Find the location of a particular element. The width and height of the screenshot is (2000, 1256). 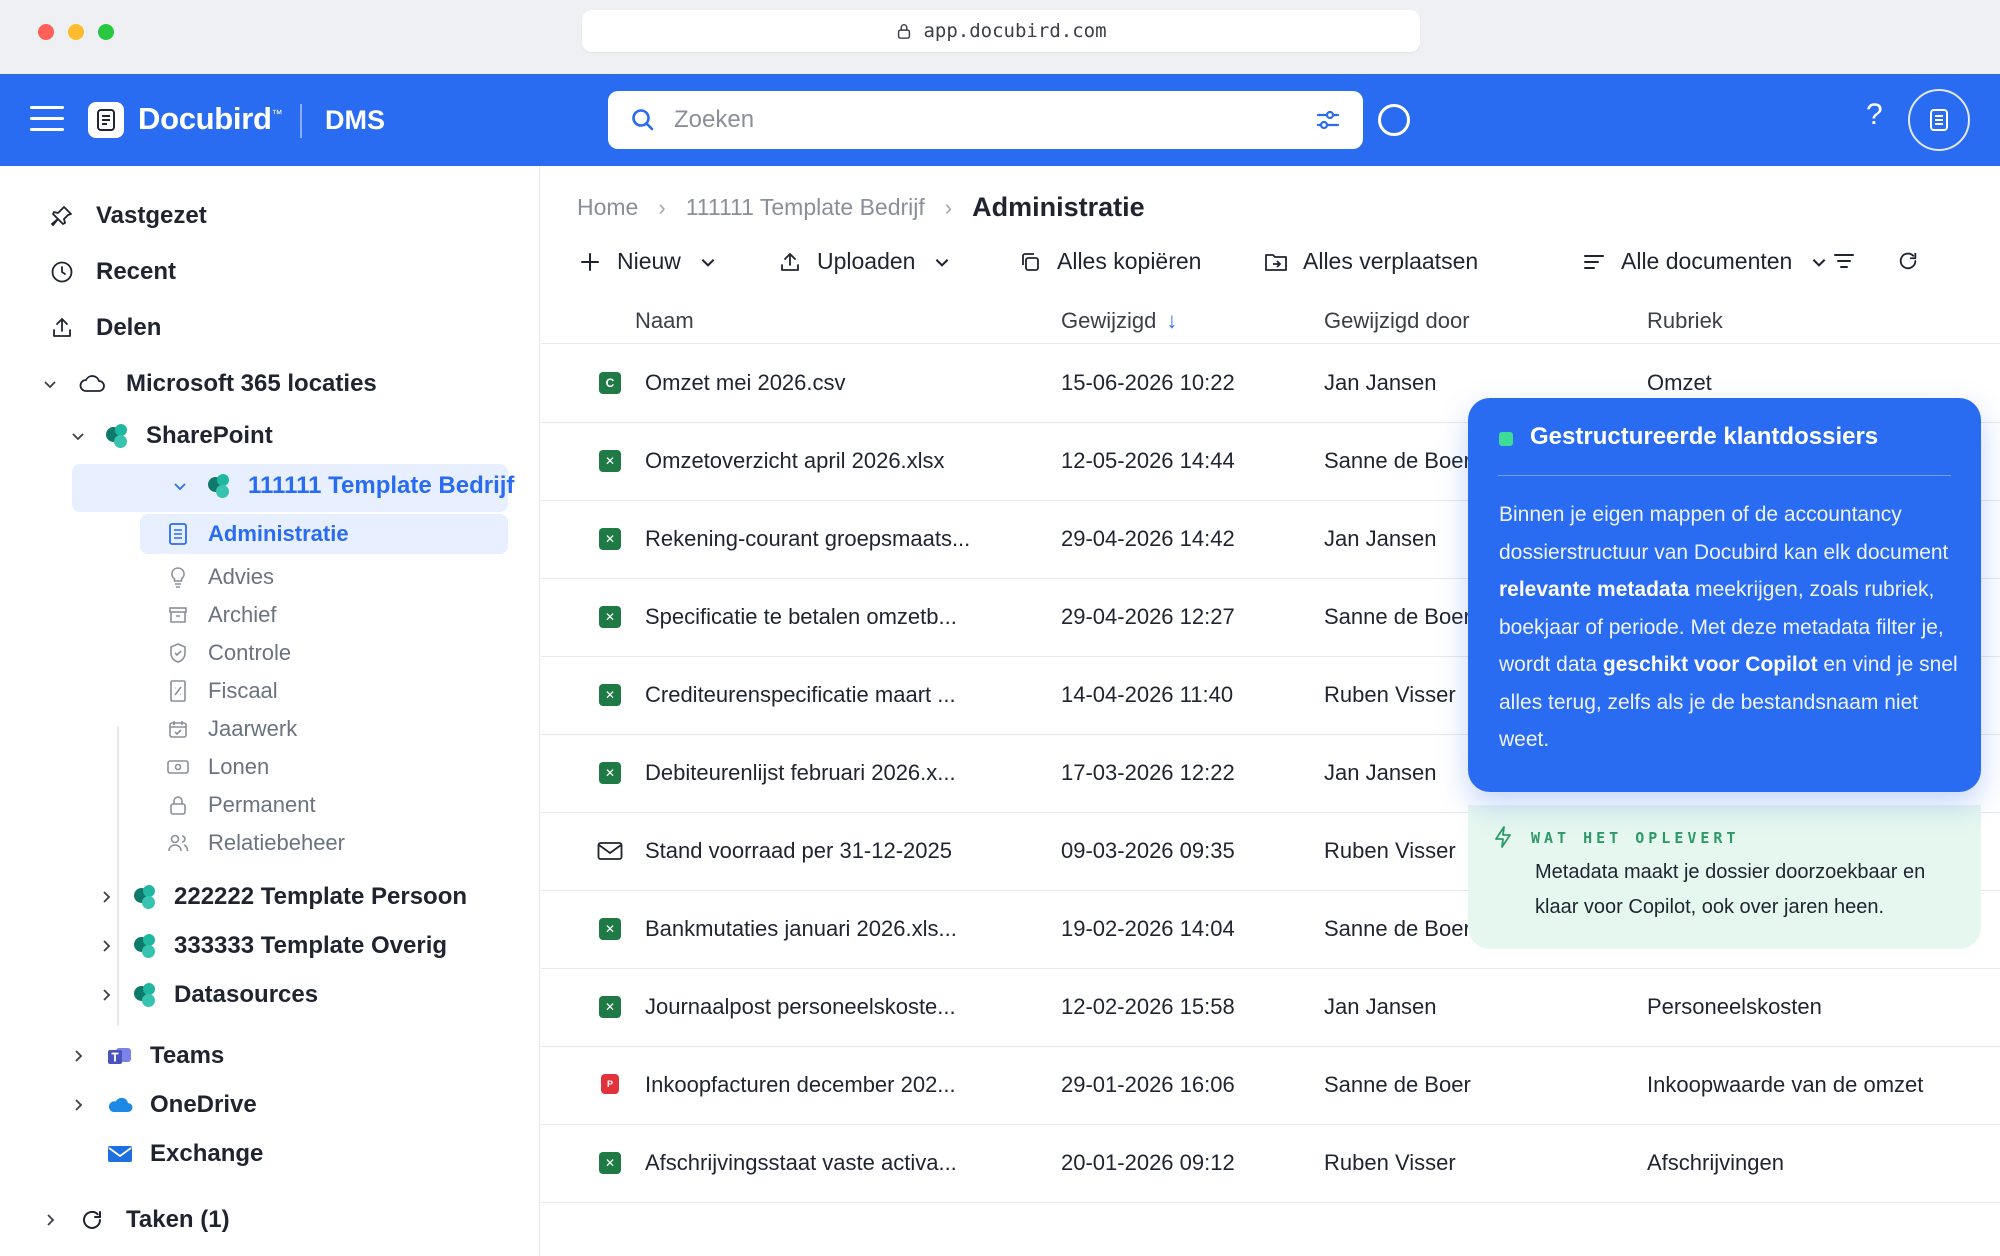

move-all-button: Alles verplaatsen is located at coordinates (1370, 261).